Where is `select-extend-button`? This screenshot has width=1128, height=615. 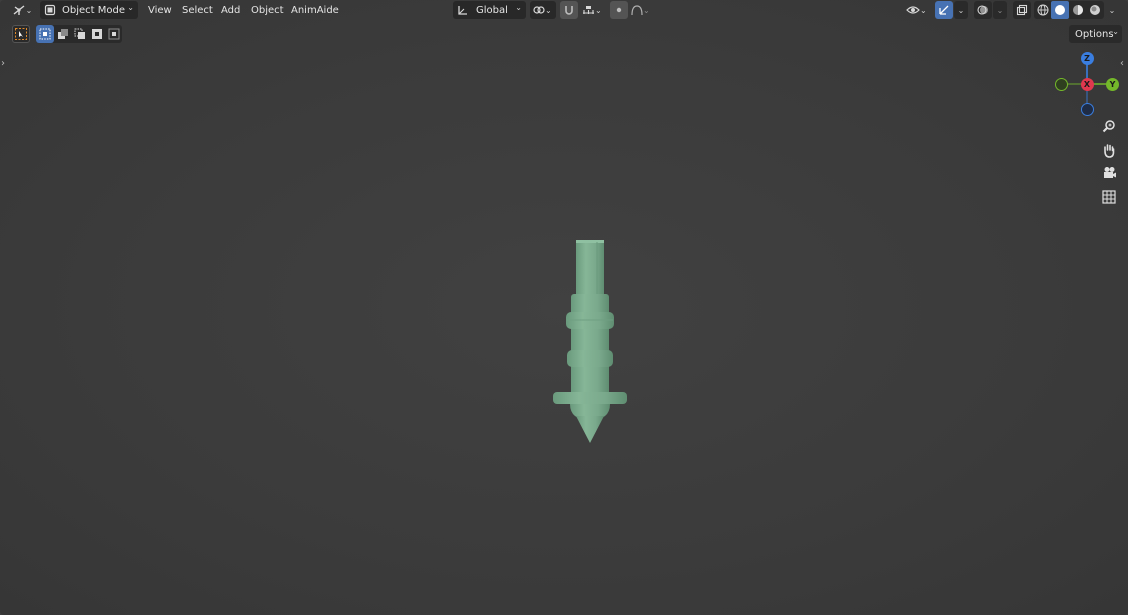
select-extend-button is located at coordinates (62, 34).